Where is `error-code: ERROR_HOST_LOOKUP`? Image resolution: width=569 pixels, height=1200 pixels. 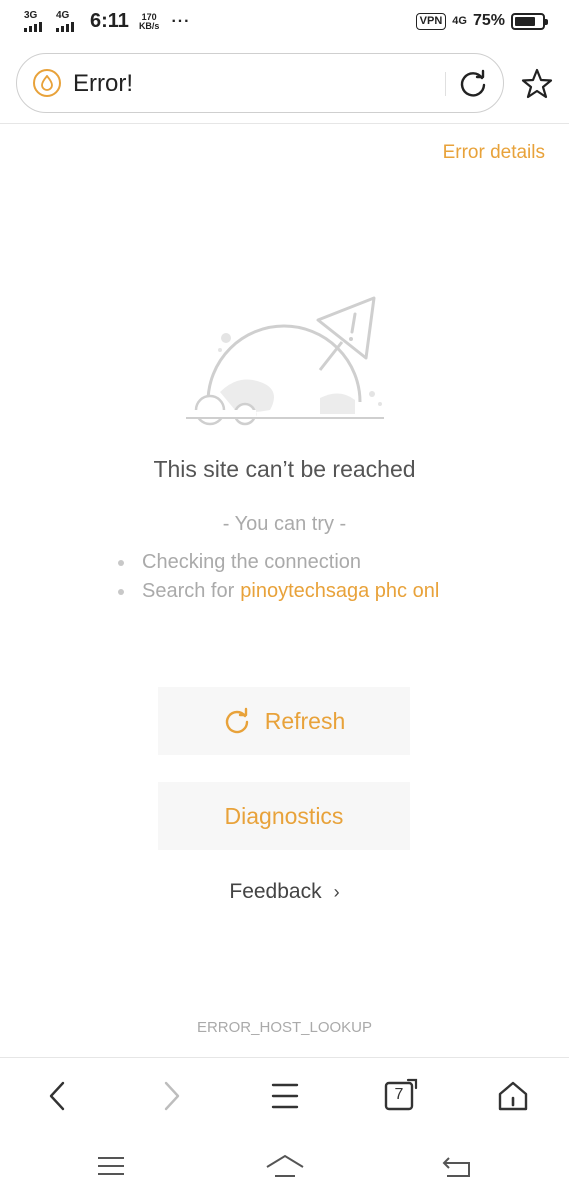 error-code: ERROR_HOST_LOOKUP is located at coordinates (284, 1027).